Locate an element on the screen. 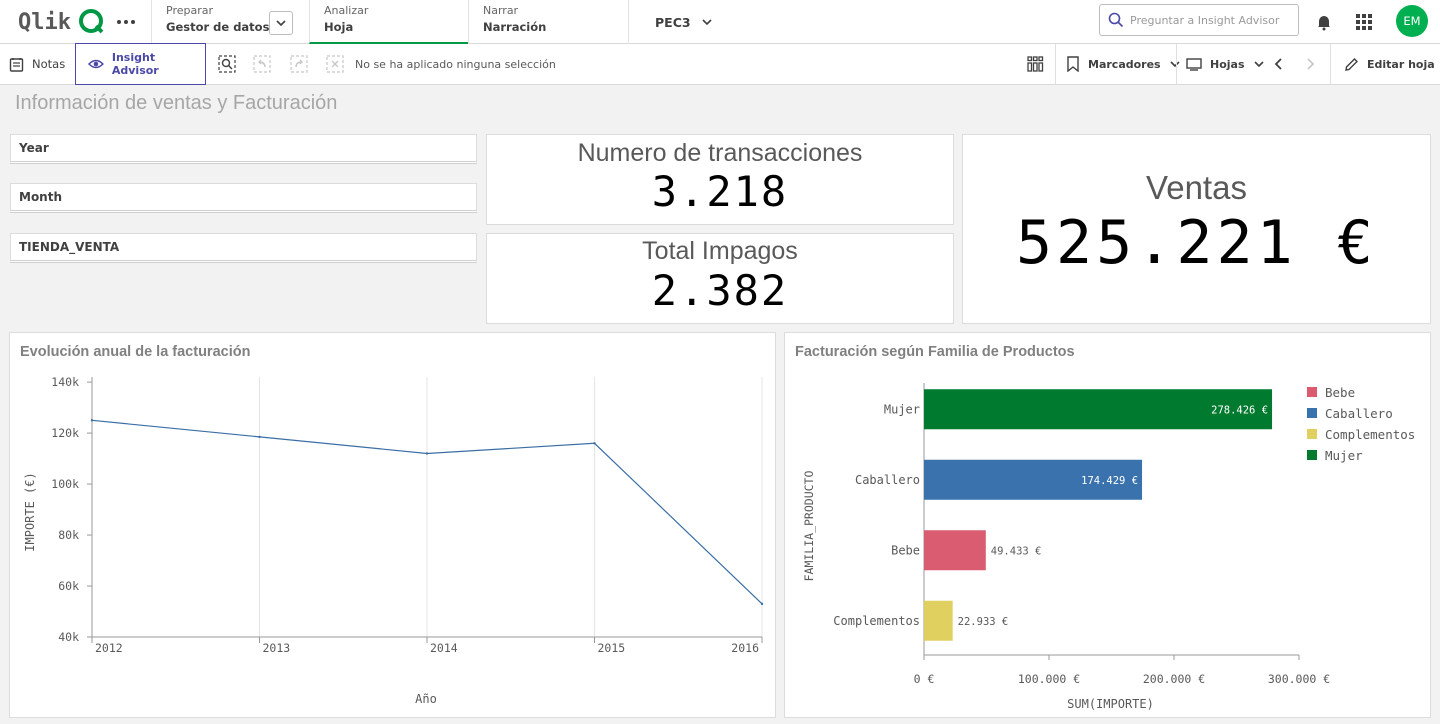  prepare-dropdown-button is located at coordinates (281, 23).